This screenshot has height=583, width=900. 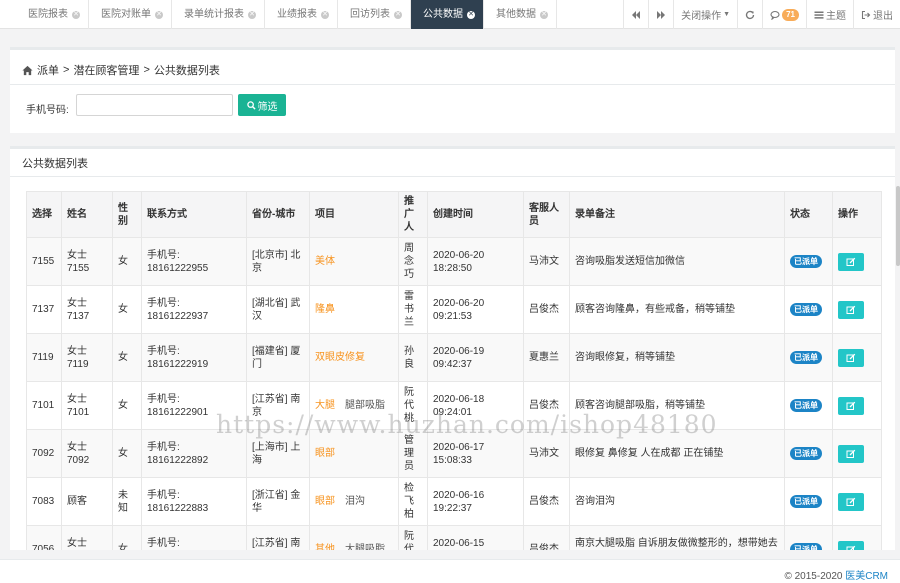 I want to click on refresh-icon, so click(x=750, y=14).